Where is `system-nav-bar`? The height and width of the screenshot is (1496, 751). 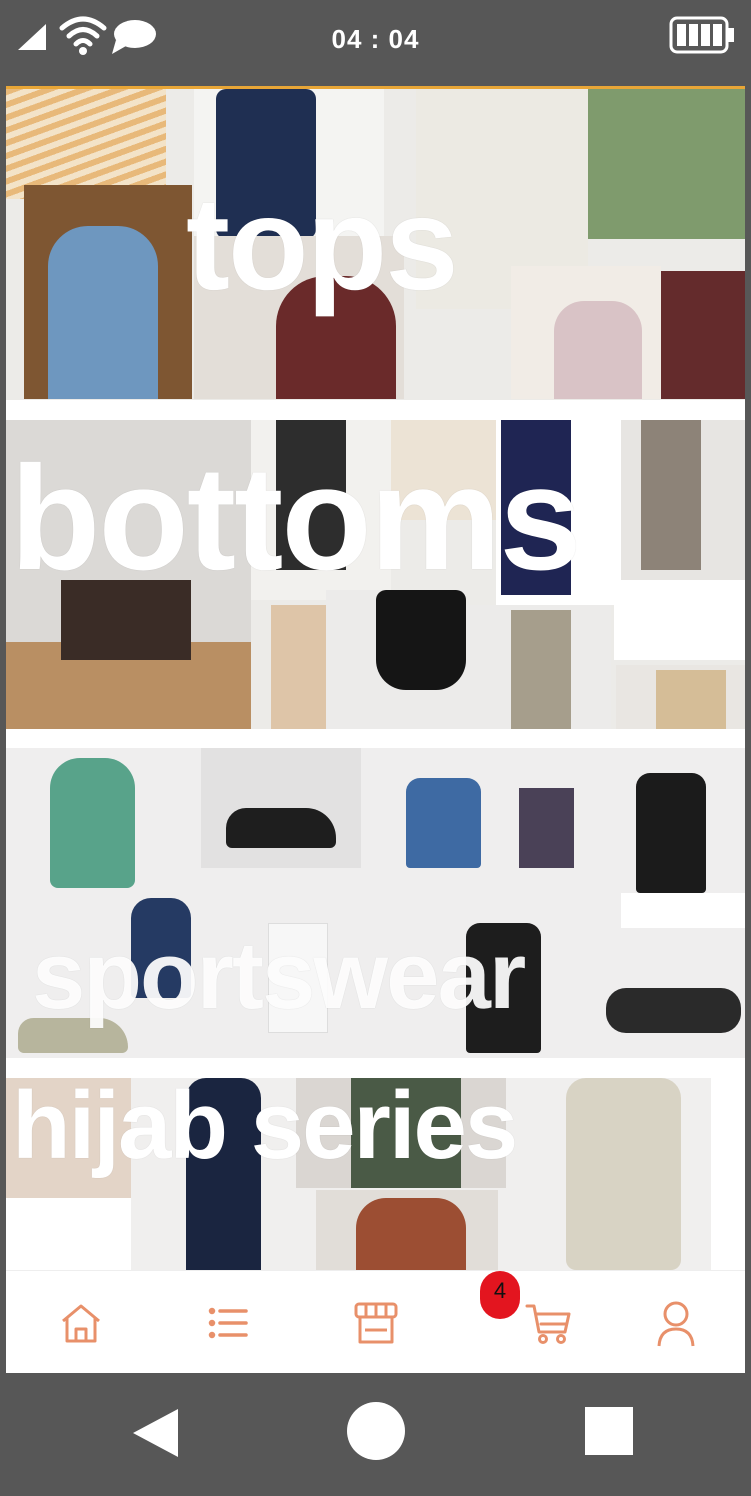
system-nav-bar is located at coordinates (375, 1434).